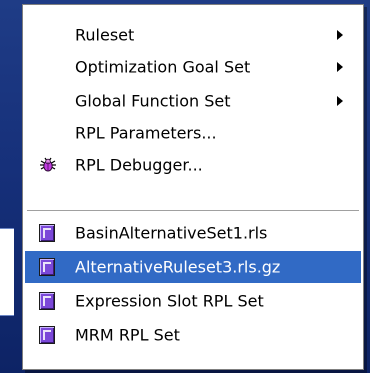 The image size is (370, 373). I want to click on menu-item-global-function-set: Global Function Set, so click(193, 101).